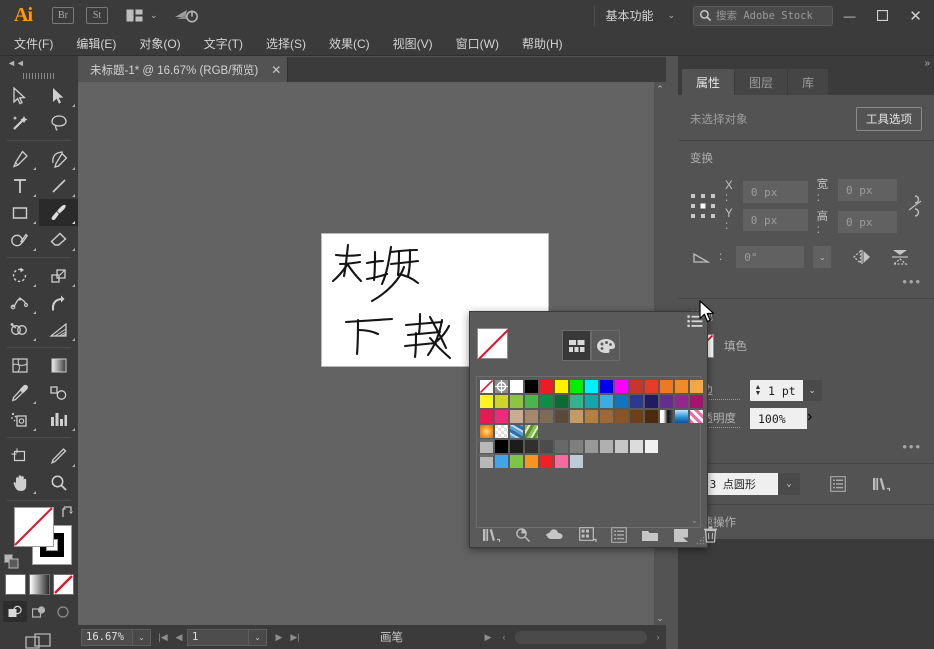 Image resolution: width=934 pixels, height=649 pixels. Describe the element at coordinates (561, 446) in the screenshot. I see `gray-40-swatch` at that location.